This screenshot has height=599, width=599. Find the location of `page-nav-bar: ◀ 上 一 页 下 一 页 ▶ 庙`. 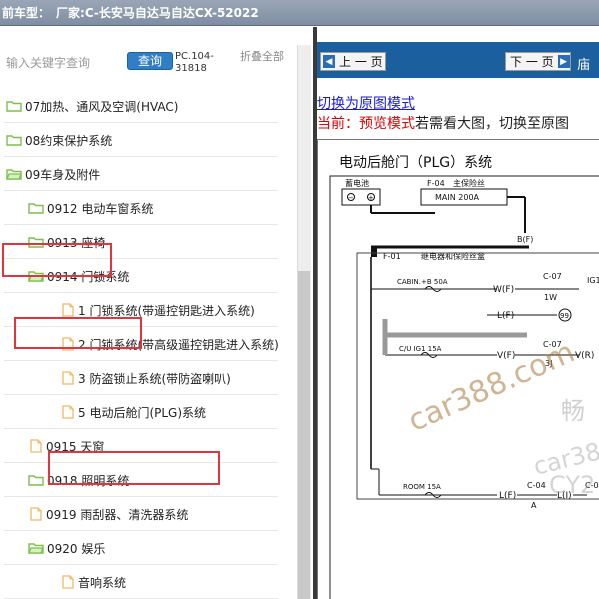

page-nav-bar: ◀ 上 一 页 下 一 页 ▶ 庙 is located at coordinates (458, 60).